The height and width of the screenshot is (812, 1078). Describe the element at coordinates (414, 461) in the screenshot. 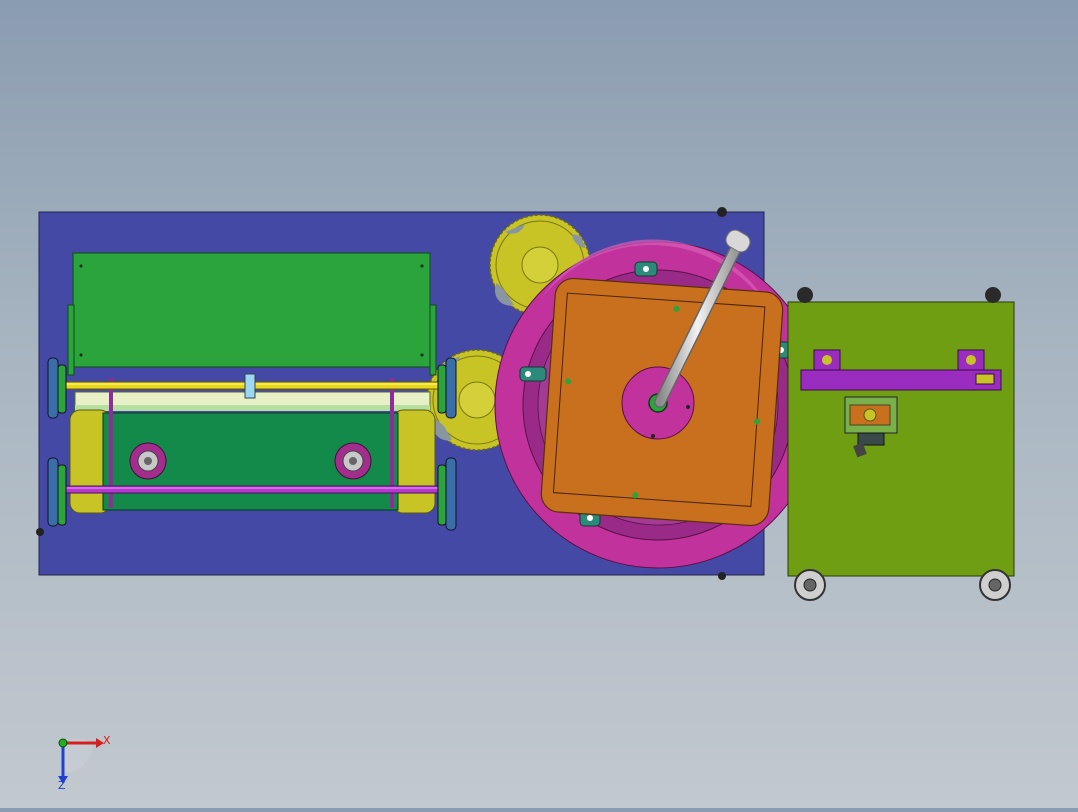

I see `end-roller-right` at that location.